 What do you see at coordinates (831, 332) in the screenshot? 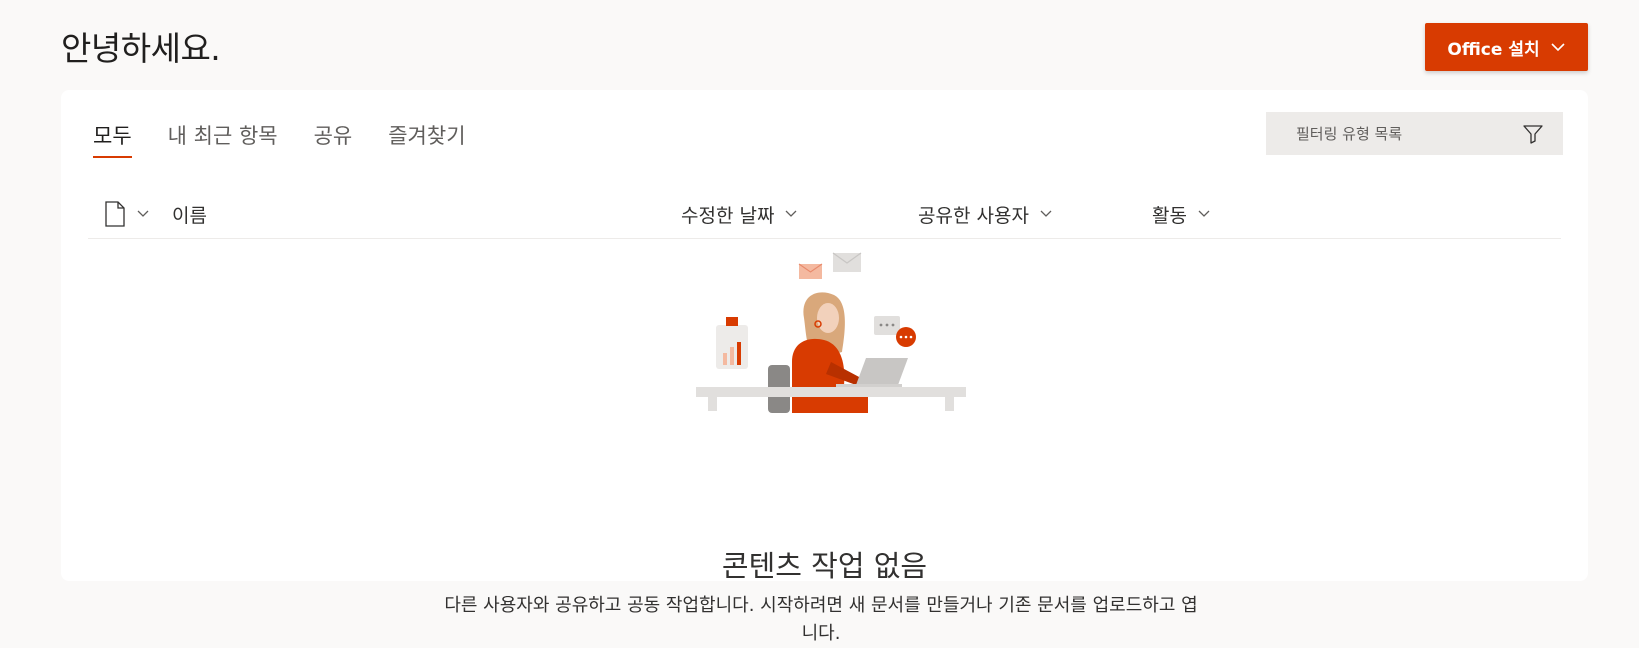
I see `woman-at-laptop-illustration` at bounding box center [831, 332].